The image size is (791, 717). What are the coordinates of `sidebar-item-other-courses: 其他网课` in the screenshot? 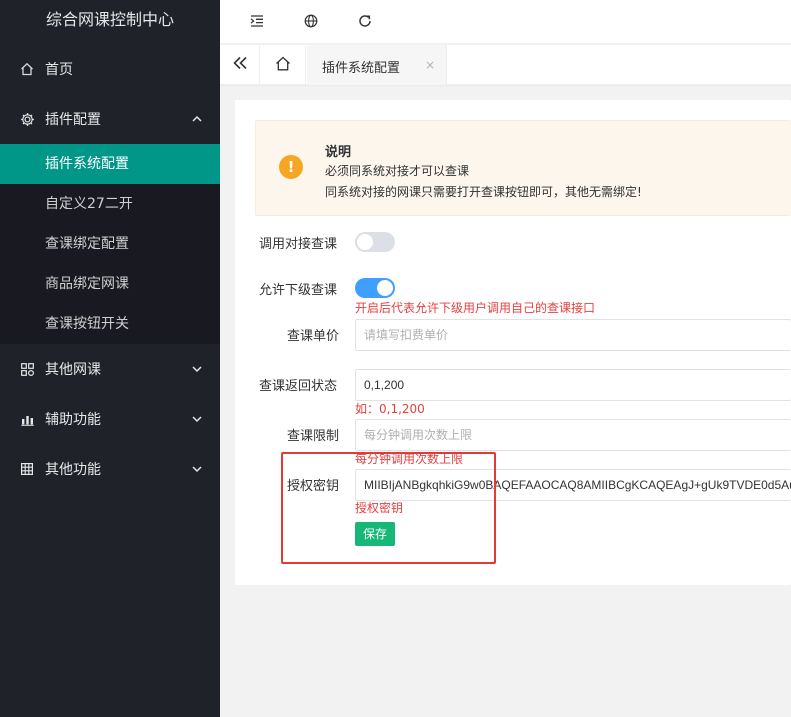 It's located at (110, 369).